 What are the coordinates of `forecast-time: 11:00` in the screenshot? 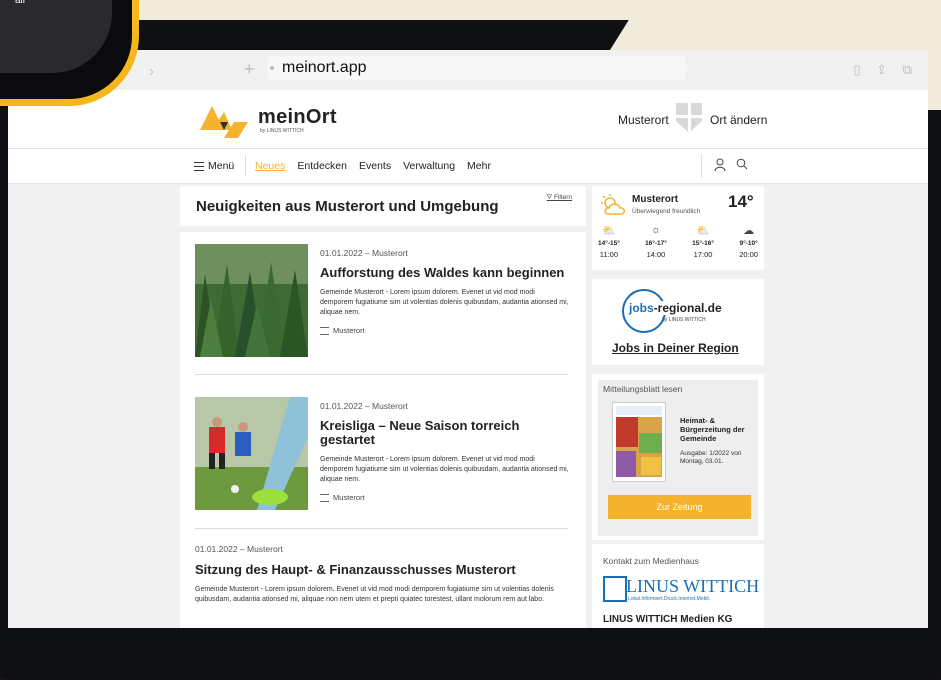 It's located at (609, 254).